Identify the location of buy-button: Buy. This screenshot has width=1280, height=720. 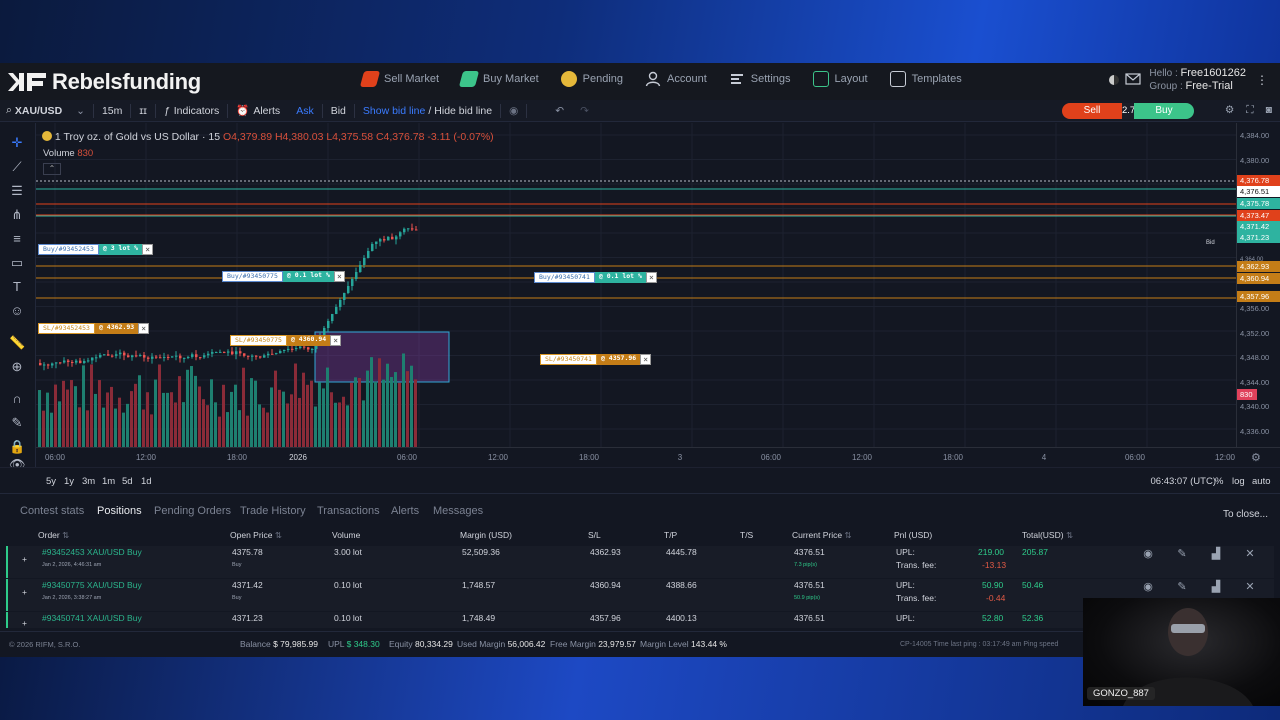
(1164, 111).